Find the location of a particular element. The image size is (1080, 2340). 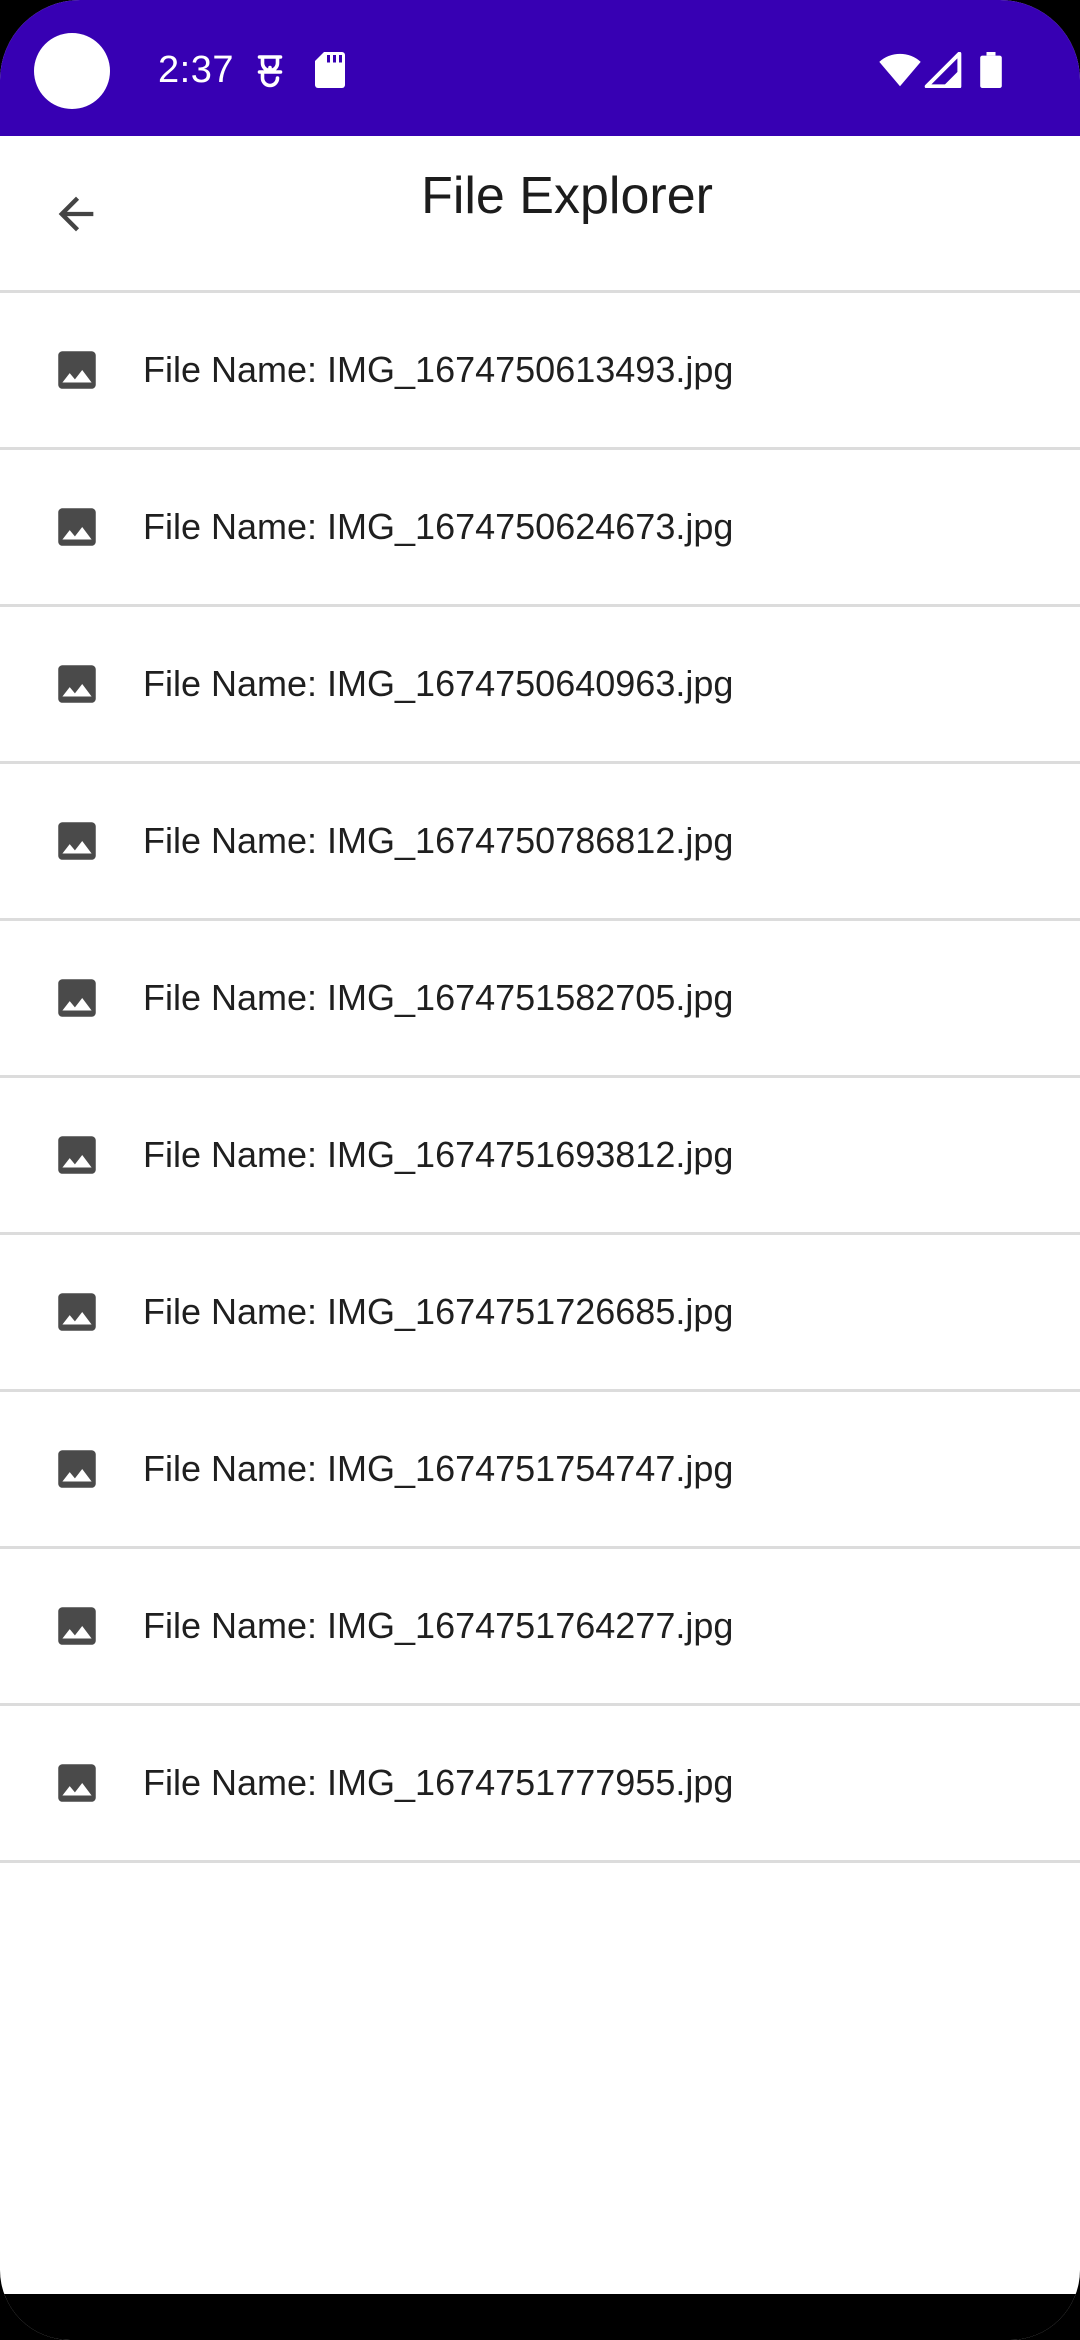

file-name: File Name: IMG_1674751582705.jpg is located at coordinates (438, 997).